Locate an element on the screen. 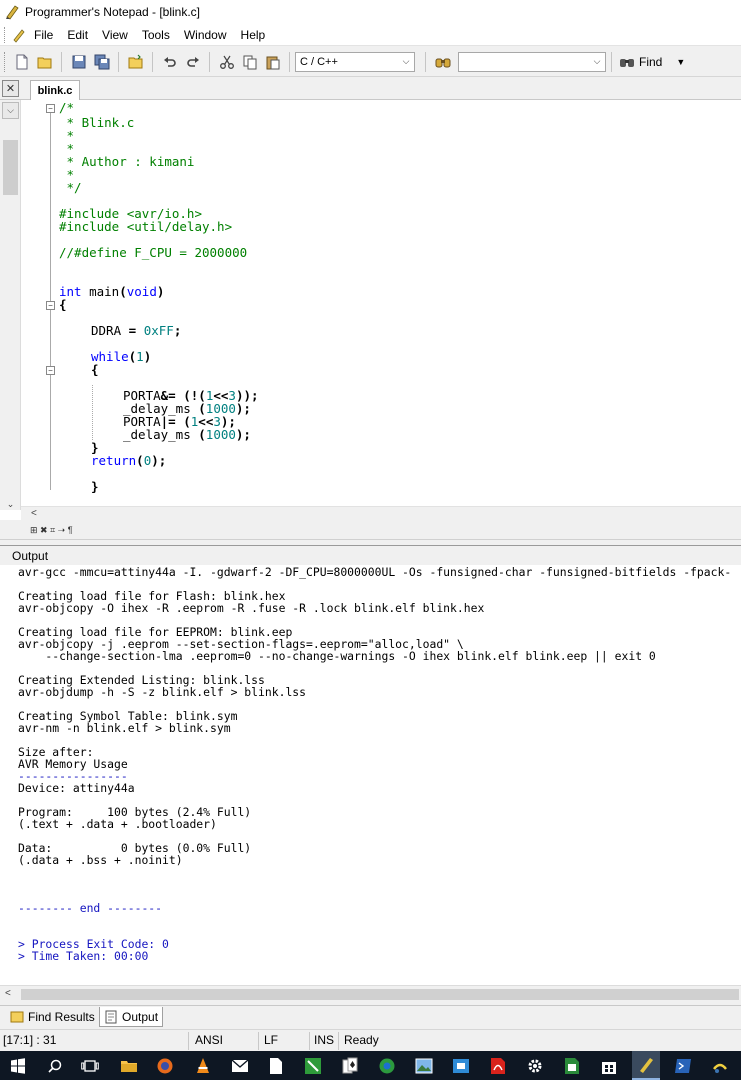 This screenshot has width=741, height=1080. app-green-icon is located at coordinates (313, 1065).